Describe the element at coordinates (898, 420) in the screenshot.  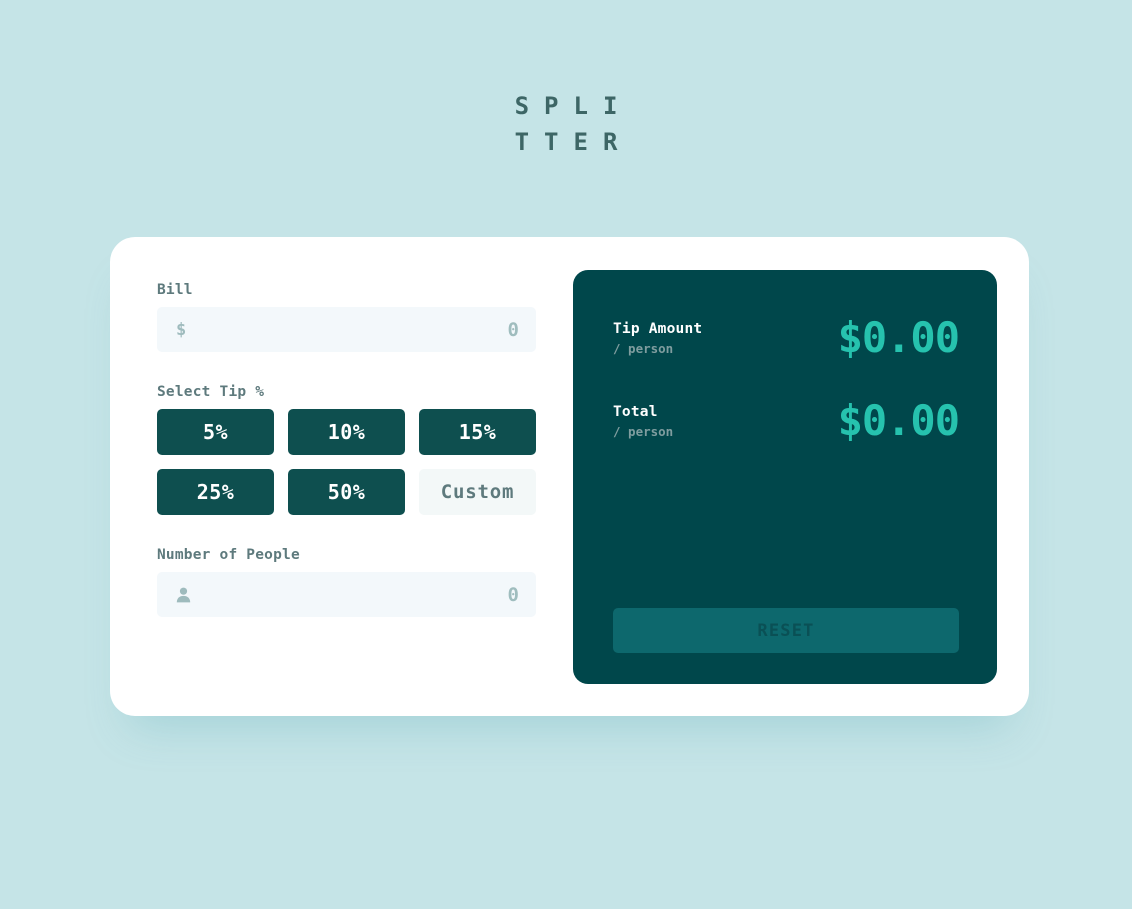
I see `total-value: $0.00` at that location.